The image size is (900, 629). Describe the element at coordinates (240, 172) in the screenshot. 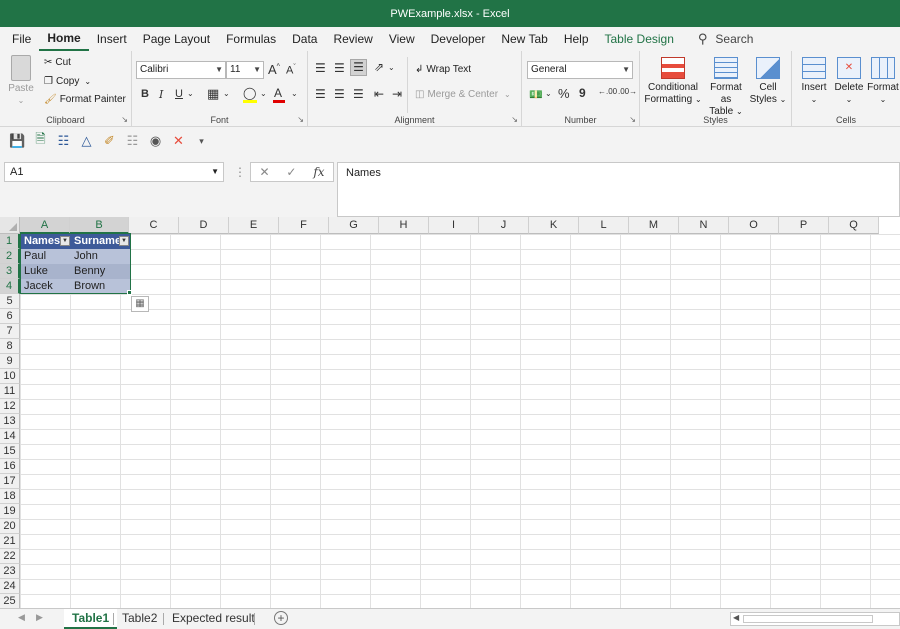

I see `splitter-icon: ⋮` at that location.